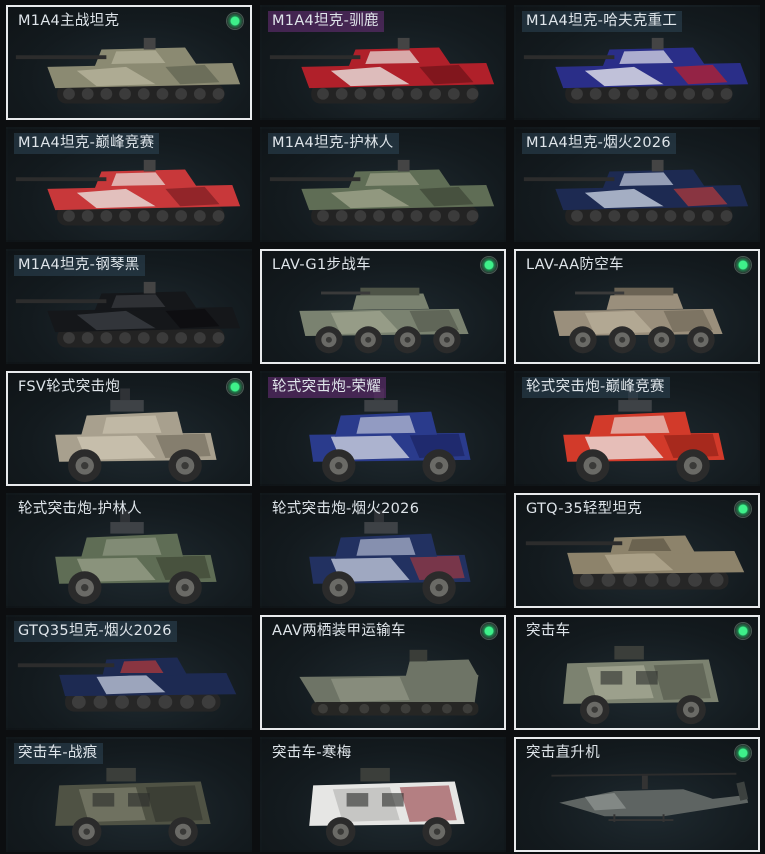 This screenshot has width=765, height=854. What do you see at coordinates (637, 184) in the screenshot?
I see `skin-card: M1A4坦克-烟火2026` at bounding box center [637, 184].